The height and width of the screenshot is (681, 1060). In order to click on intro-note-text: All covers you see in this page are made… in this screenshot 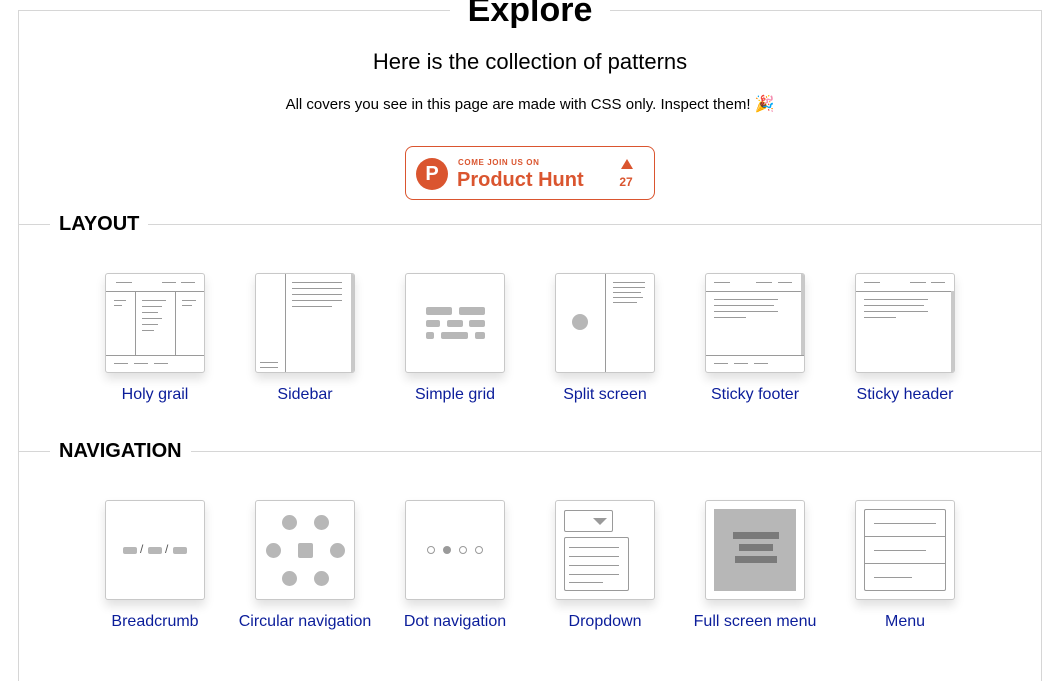, I will do `click(518, 104)`.